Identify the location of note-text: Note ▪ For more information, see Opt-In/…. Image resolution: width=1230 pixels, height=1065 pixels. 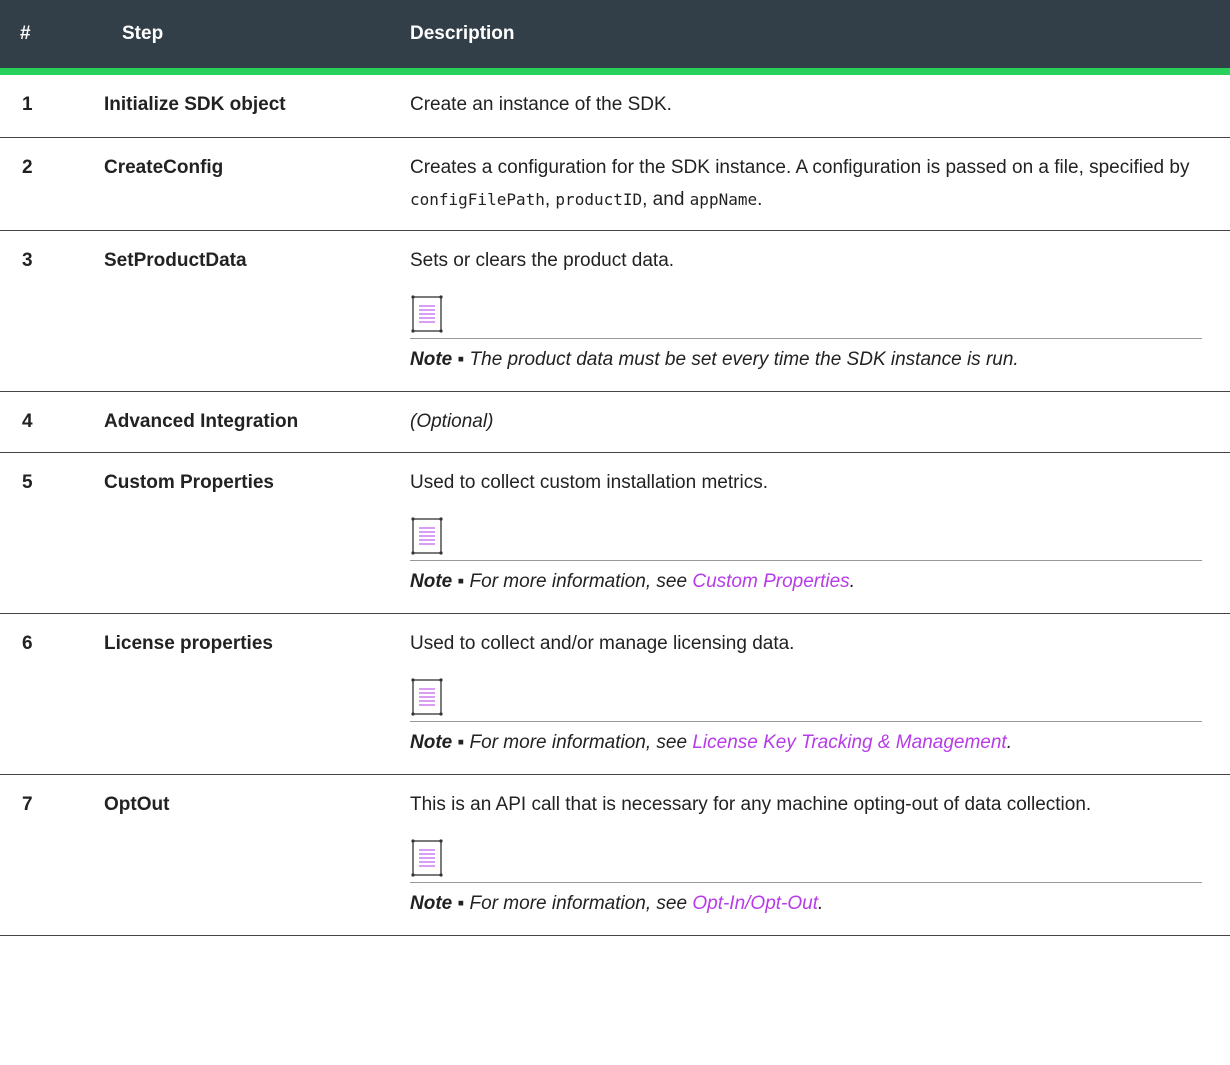
(806, 904).